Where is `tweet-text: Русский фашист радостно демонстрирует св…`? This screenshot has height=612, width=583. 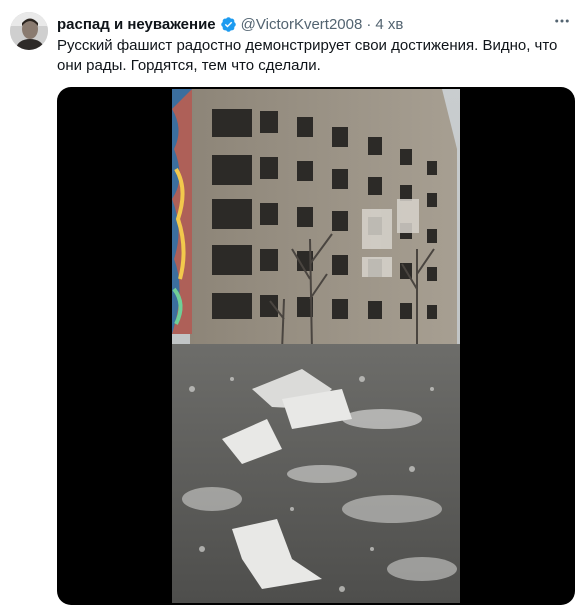
tweet-text: Русский фашист радостно демонстрирует св… is located at coordinates (307, 55).